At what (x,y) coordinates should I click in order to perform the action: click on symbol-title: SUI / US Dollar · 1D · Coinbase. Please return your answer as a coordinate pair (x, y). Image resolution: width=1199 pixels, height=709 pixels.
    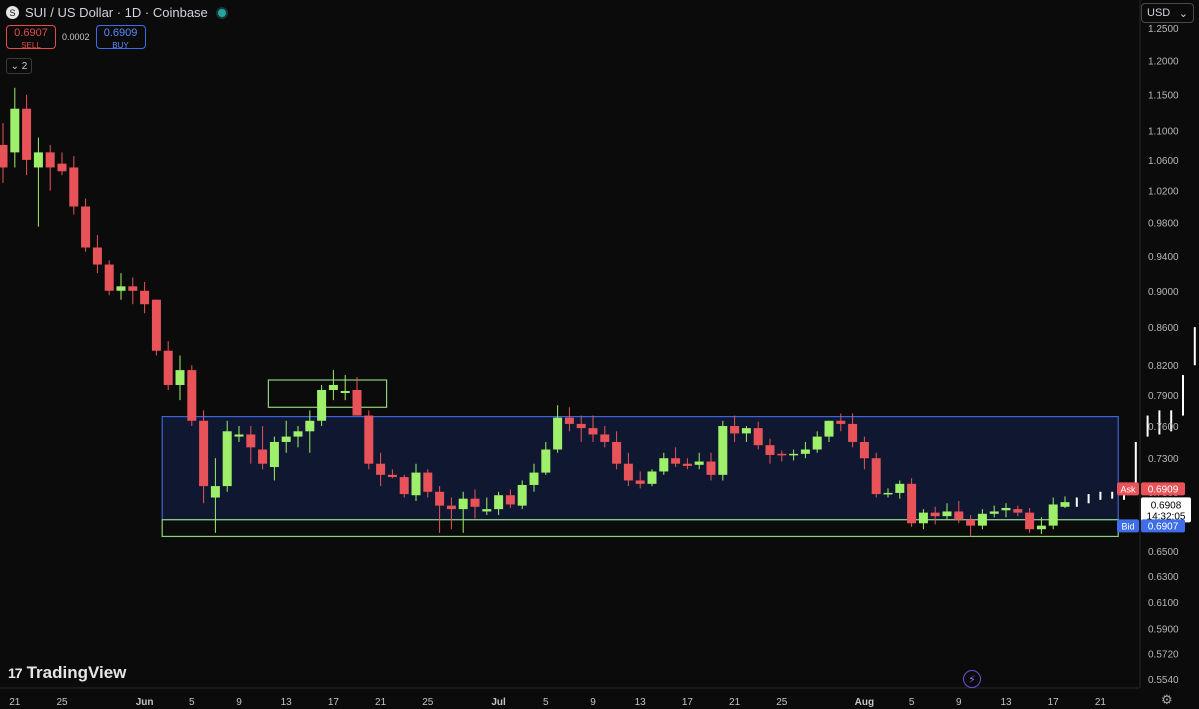
    Looking at the image, I should click on (116, 12).